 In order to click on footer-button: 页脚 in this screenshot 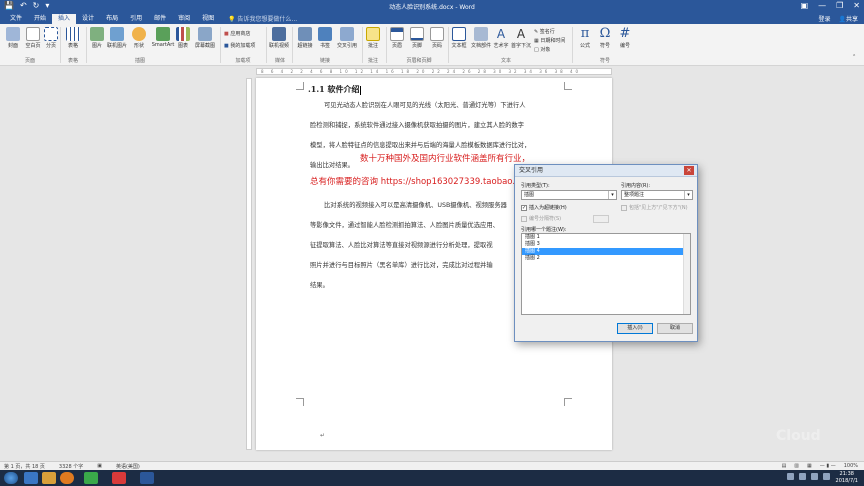, I will do `click(417, 38)`.